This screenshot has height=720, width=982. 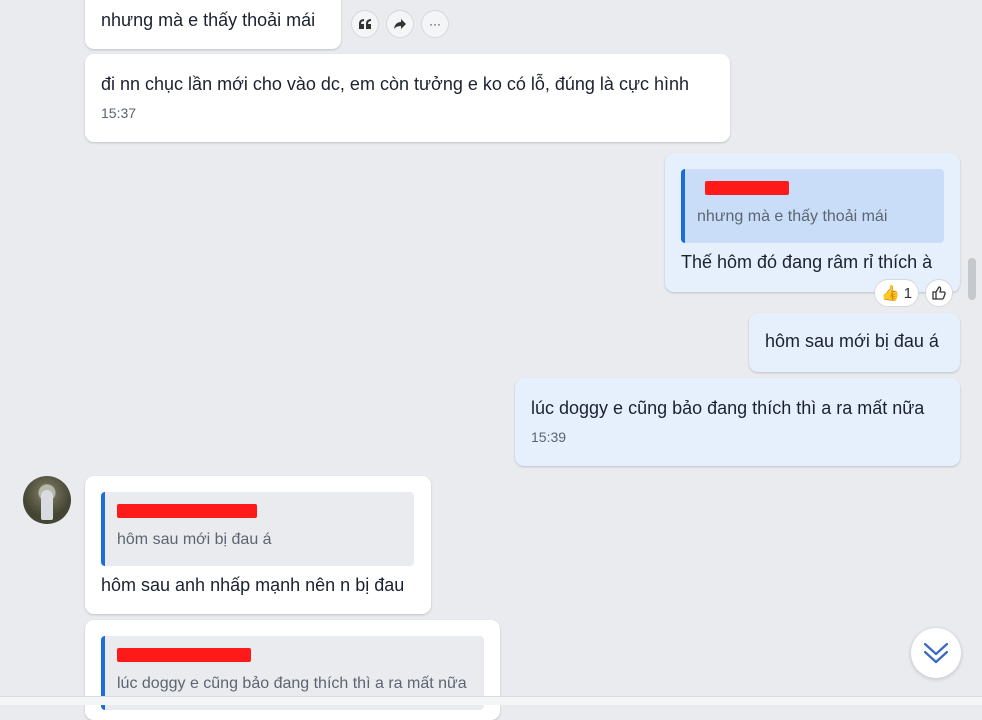 I want to click on scrollbar-thumb, so click(x=972, y=279).